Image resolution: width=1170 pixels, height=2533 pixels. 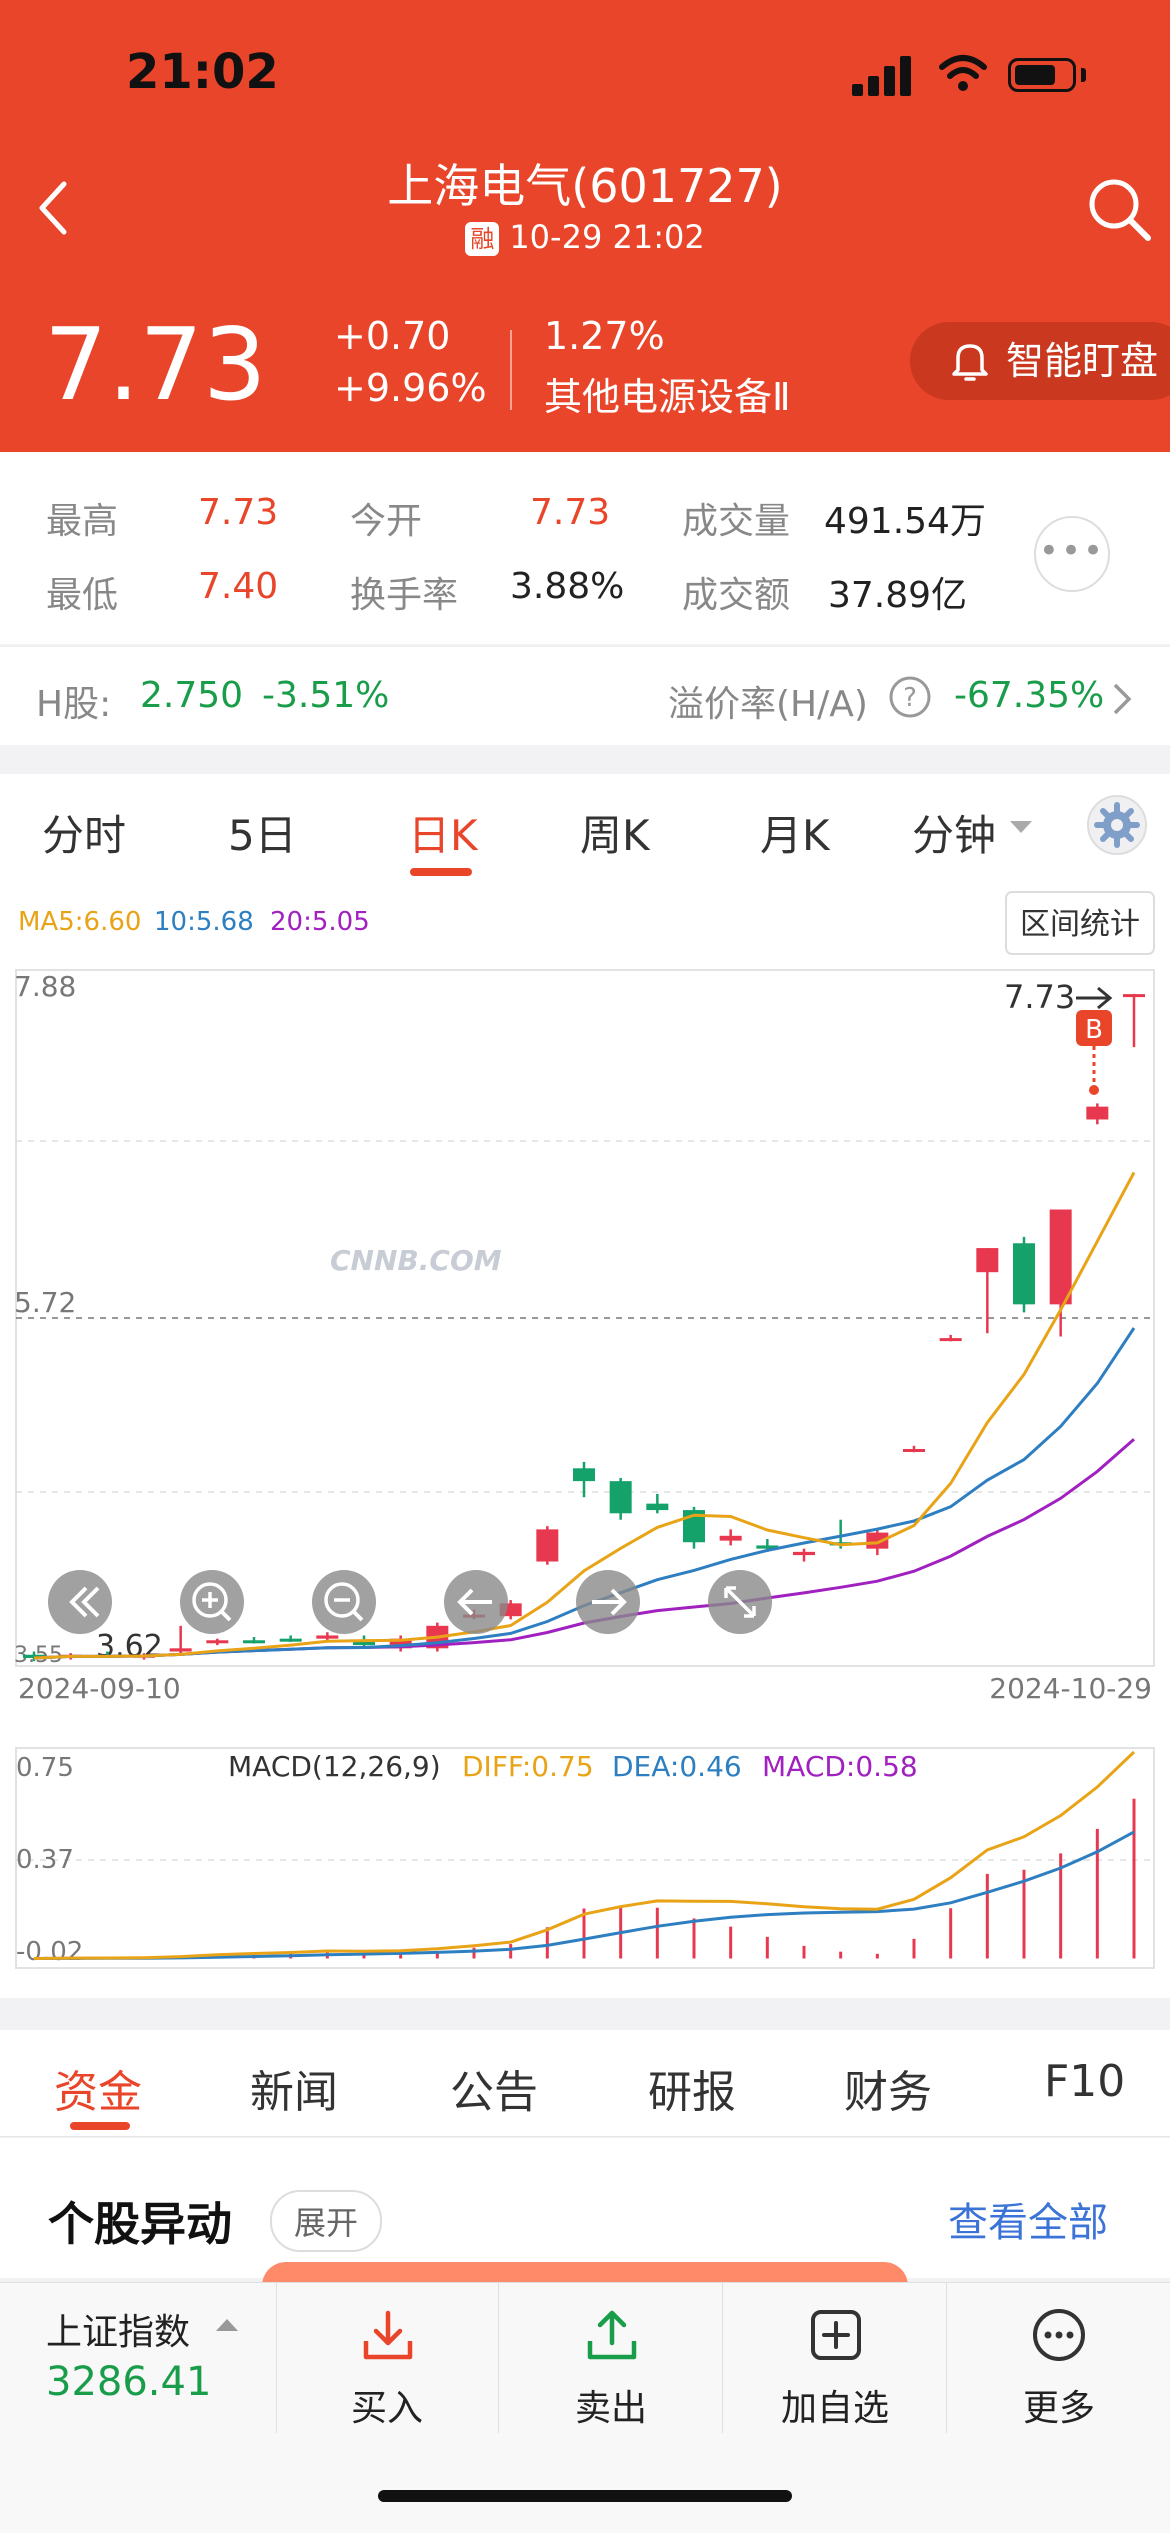 I want to click on open-value: 7.73, so click(x=570, y=512).